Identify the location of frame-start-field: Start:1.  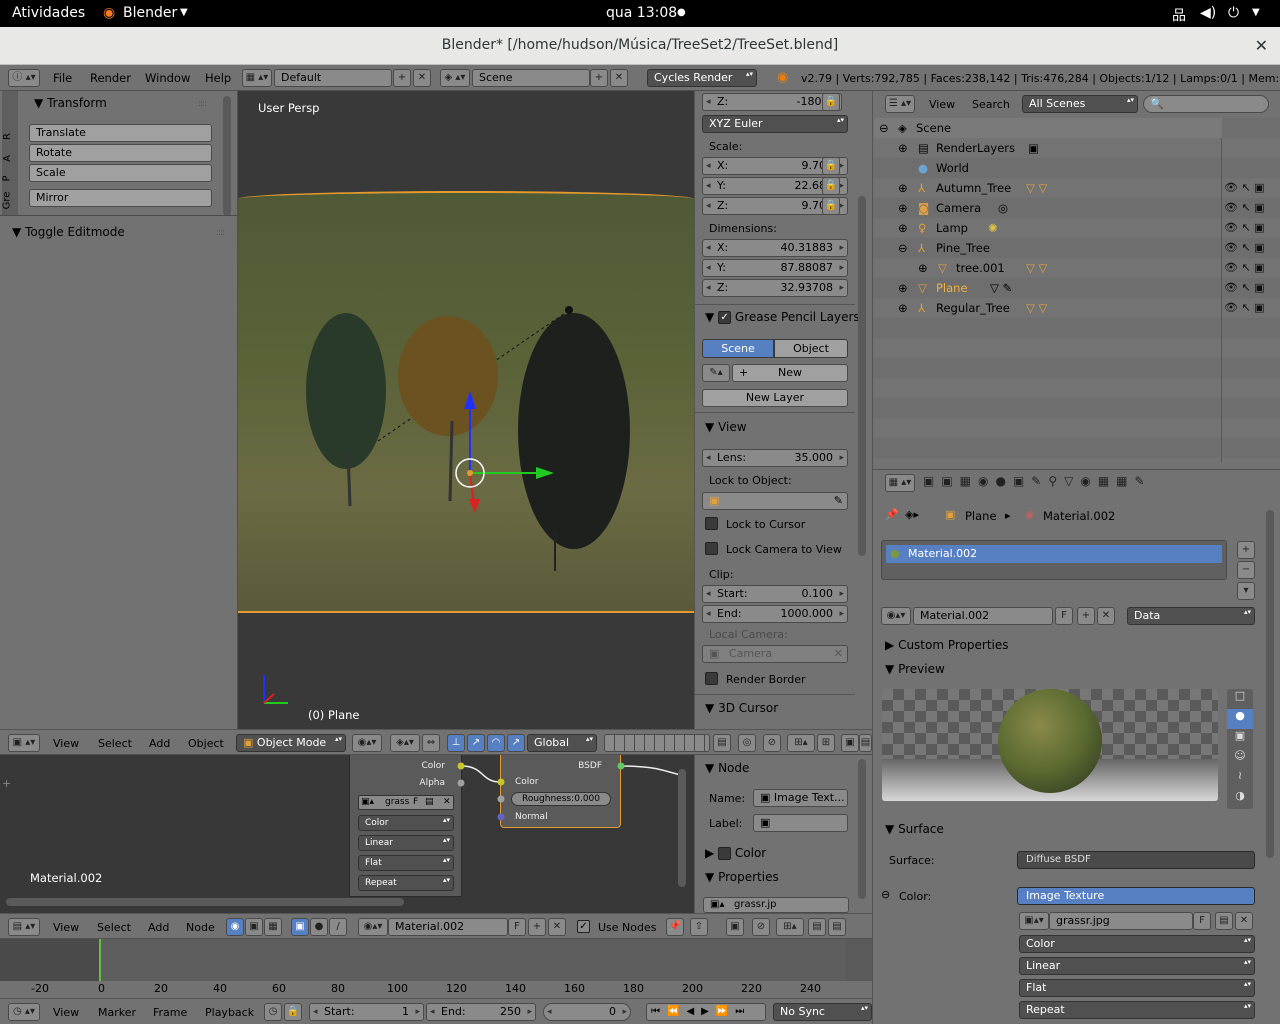
(366, 1012).